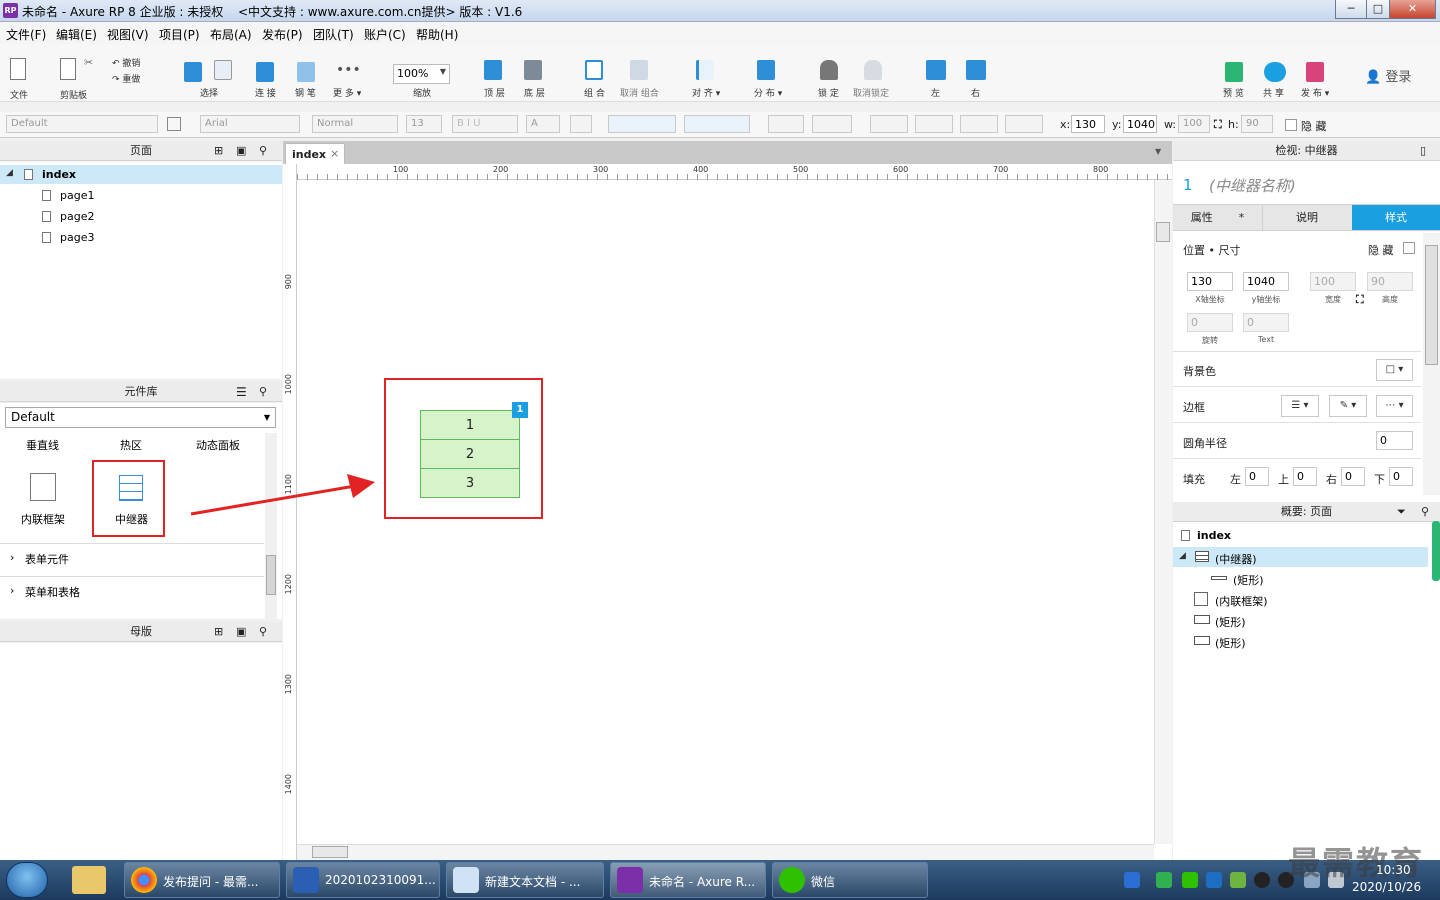 The height and width of the screenshot is (900, 1440). What do you see at coordinates (141, 195) in the screenshot?
I see `page-item-page1: page1` at bounding box center [141, 195].